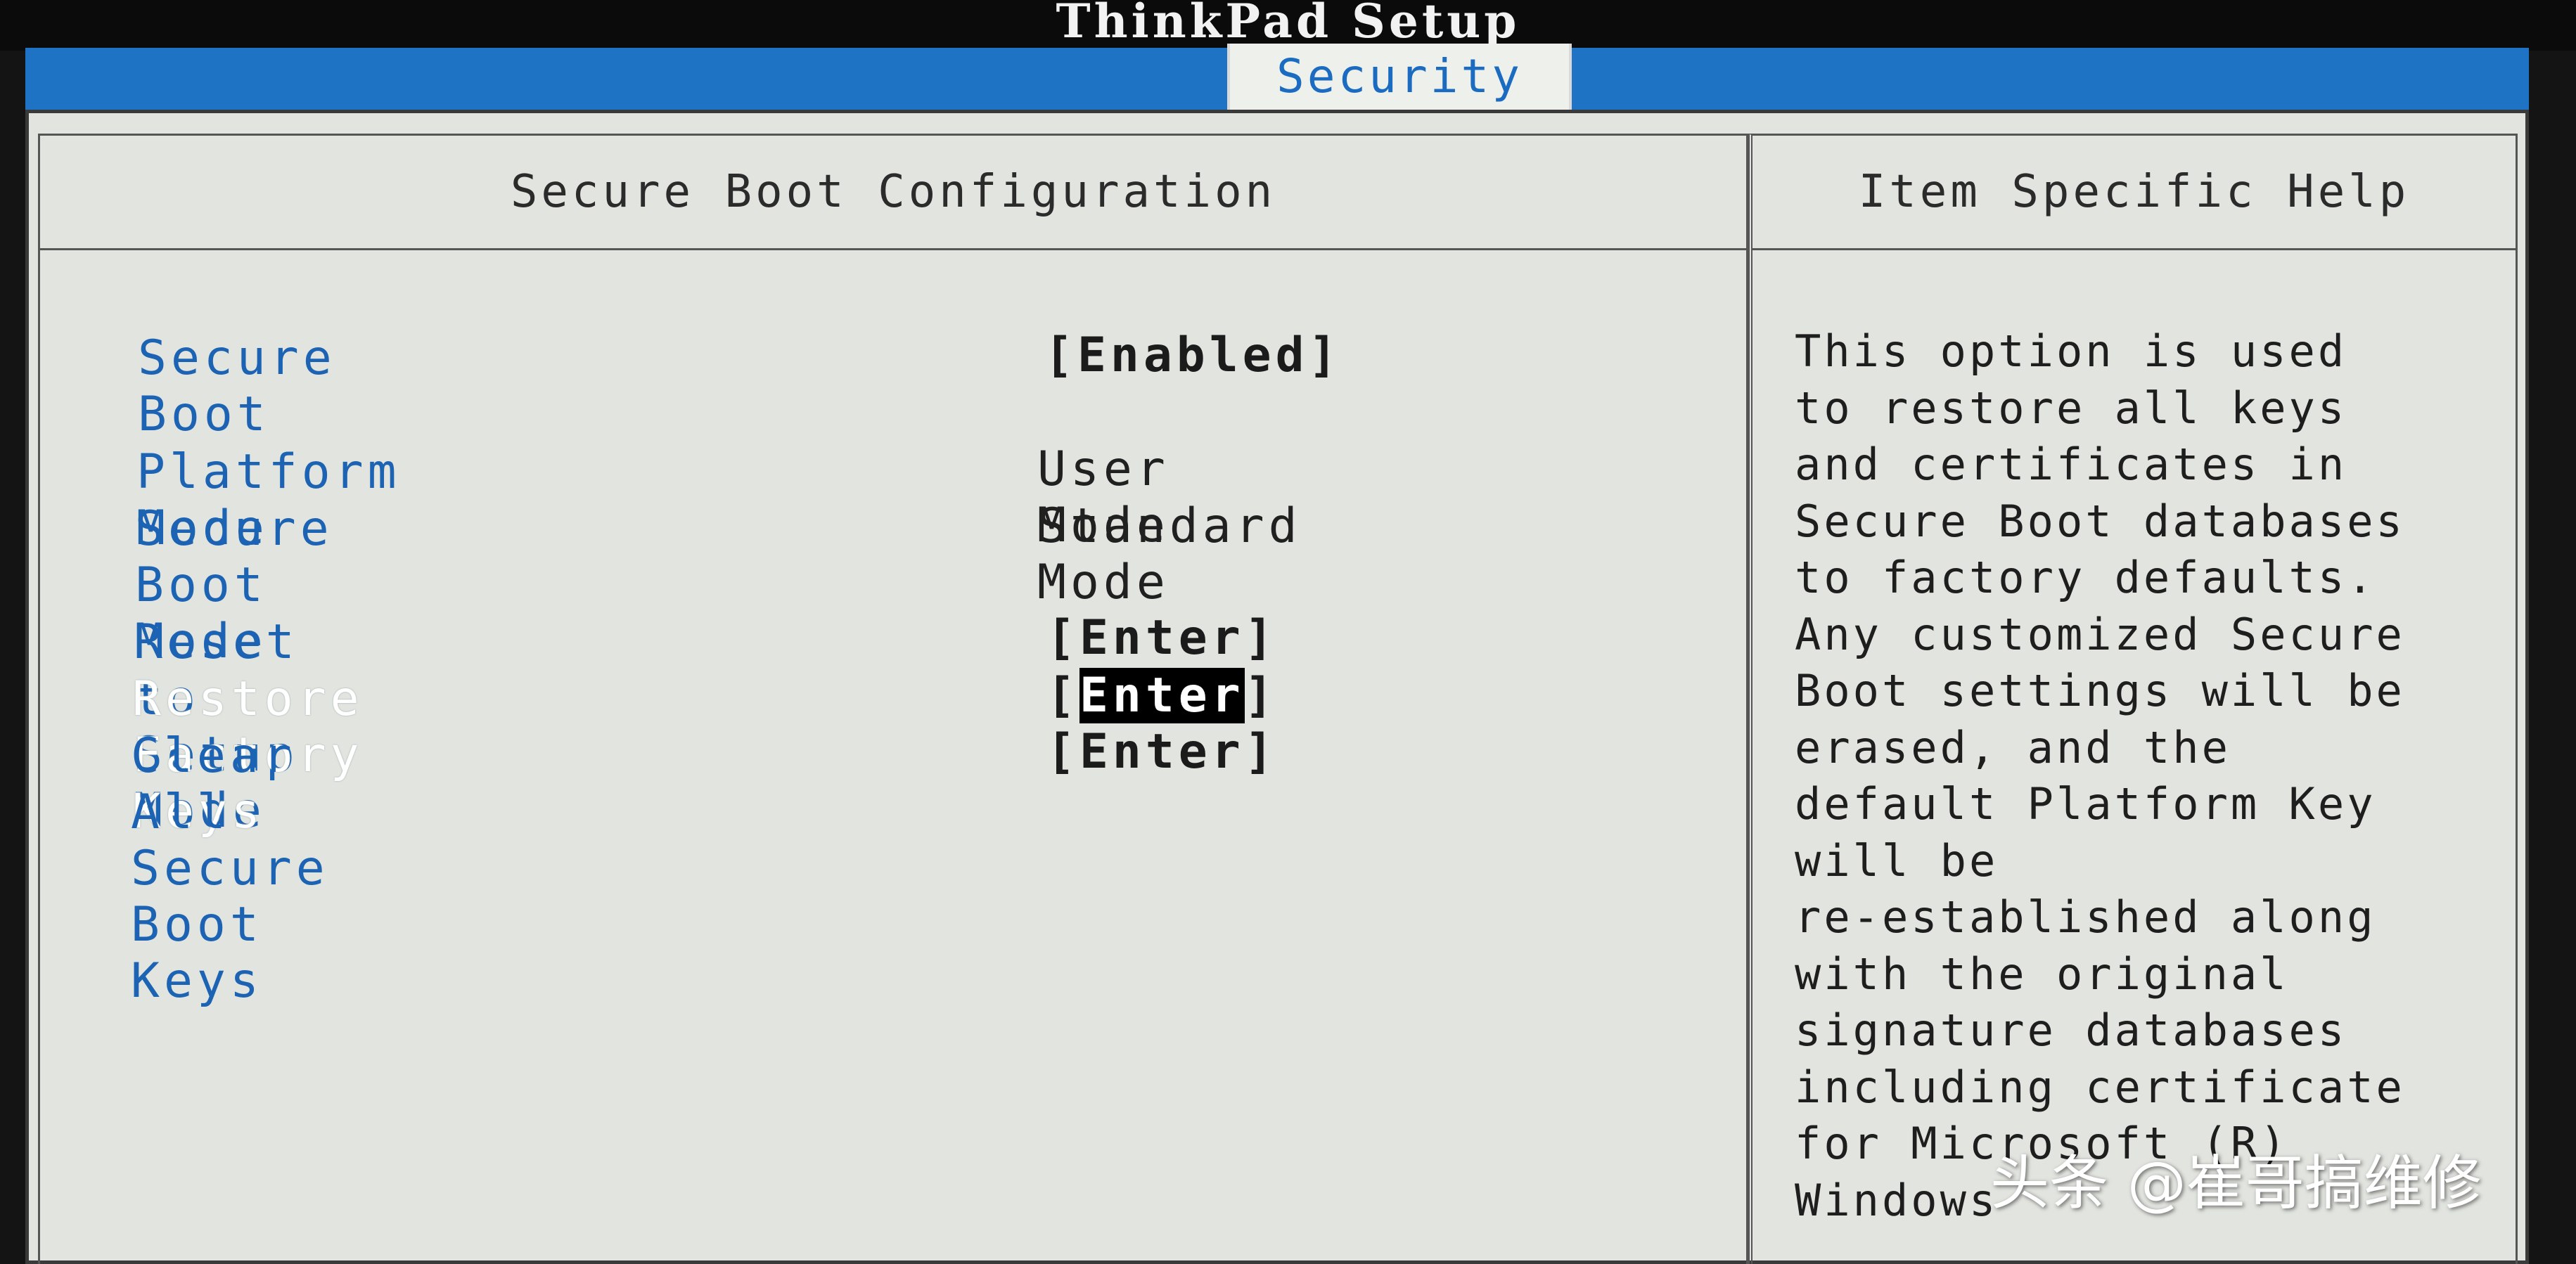  I want to click on app-title: ThinkPad Setup, so click(1288, 24).